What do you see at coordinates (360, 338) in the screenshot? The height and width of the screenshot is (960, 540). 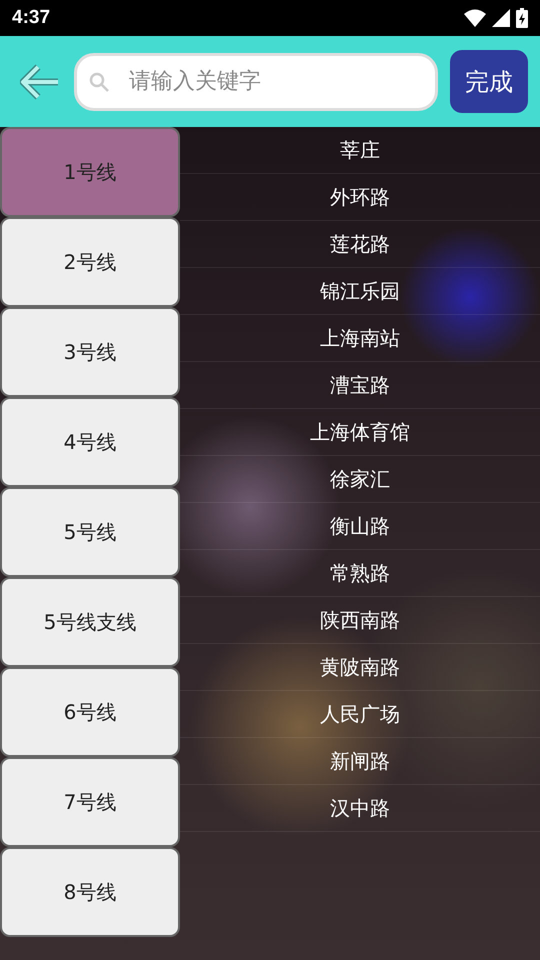 I see `station-item: 上海南站` at bounding box center [360, 338].